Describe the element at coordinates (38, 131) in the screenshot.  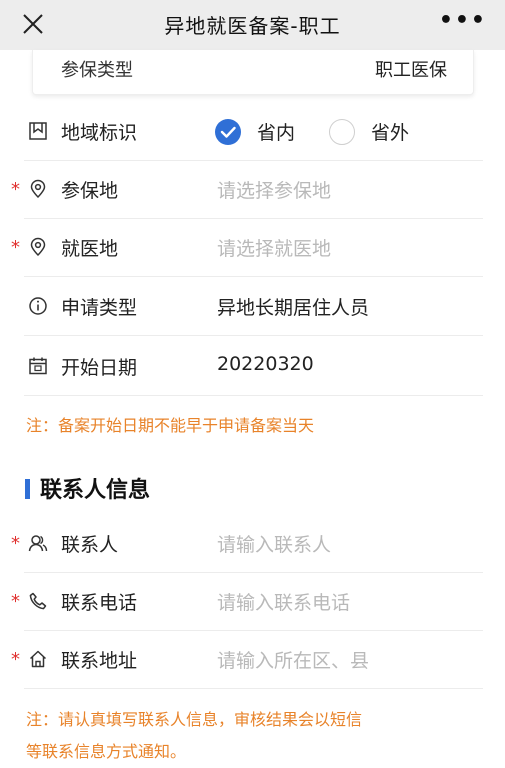
I see `bookmark-icon` at that location.